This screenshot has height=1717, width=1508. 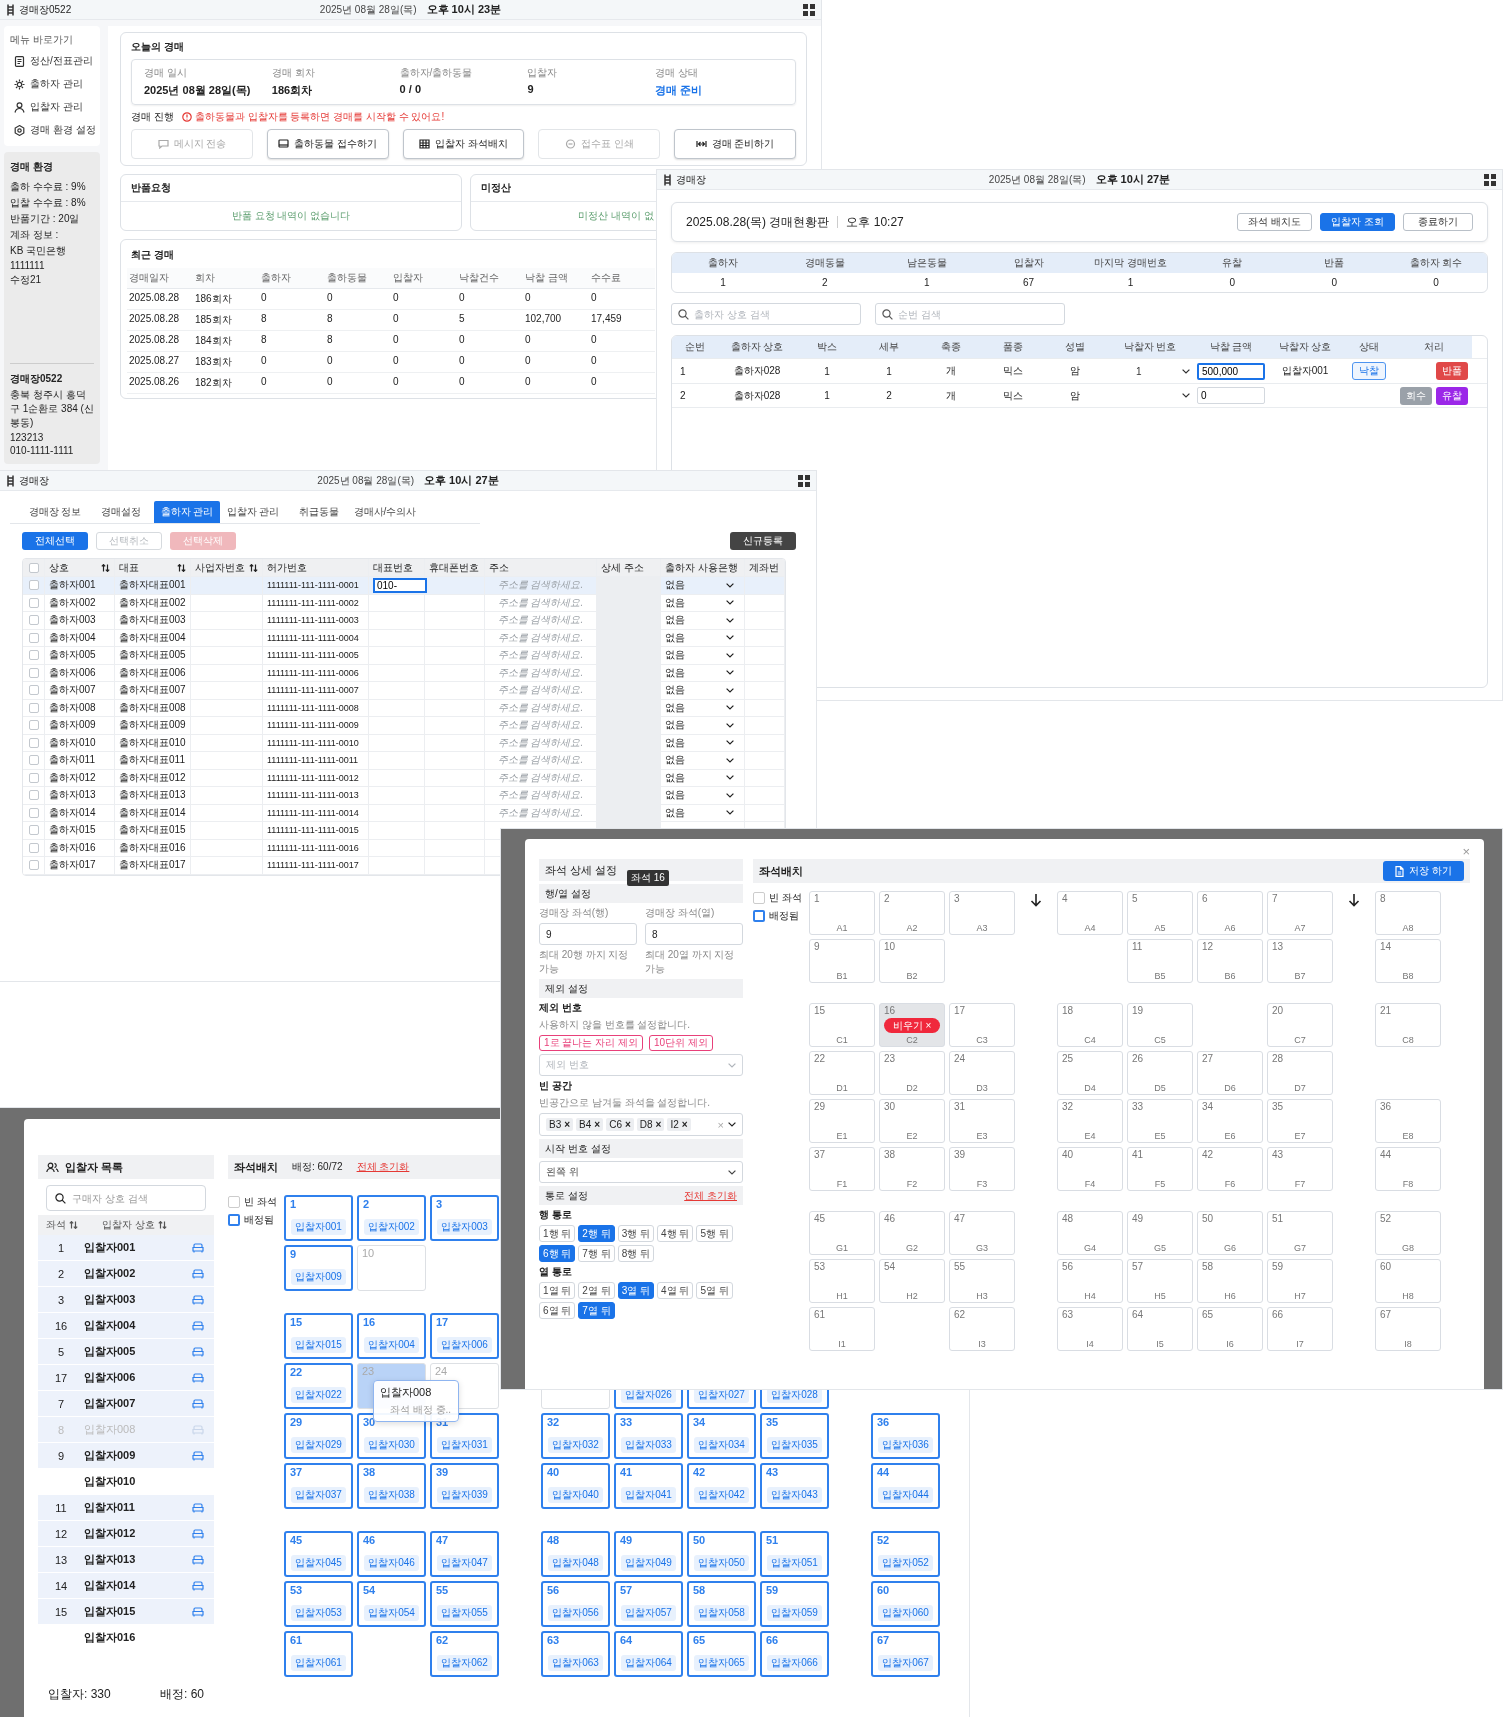 I want to click on clear-seat-button: 비우기 ×, so click(x=912, y=1025).